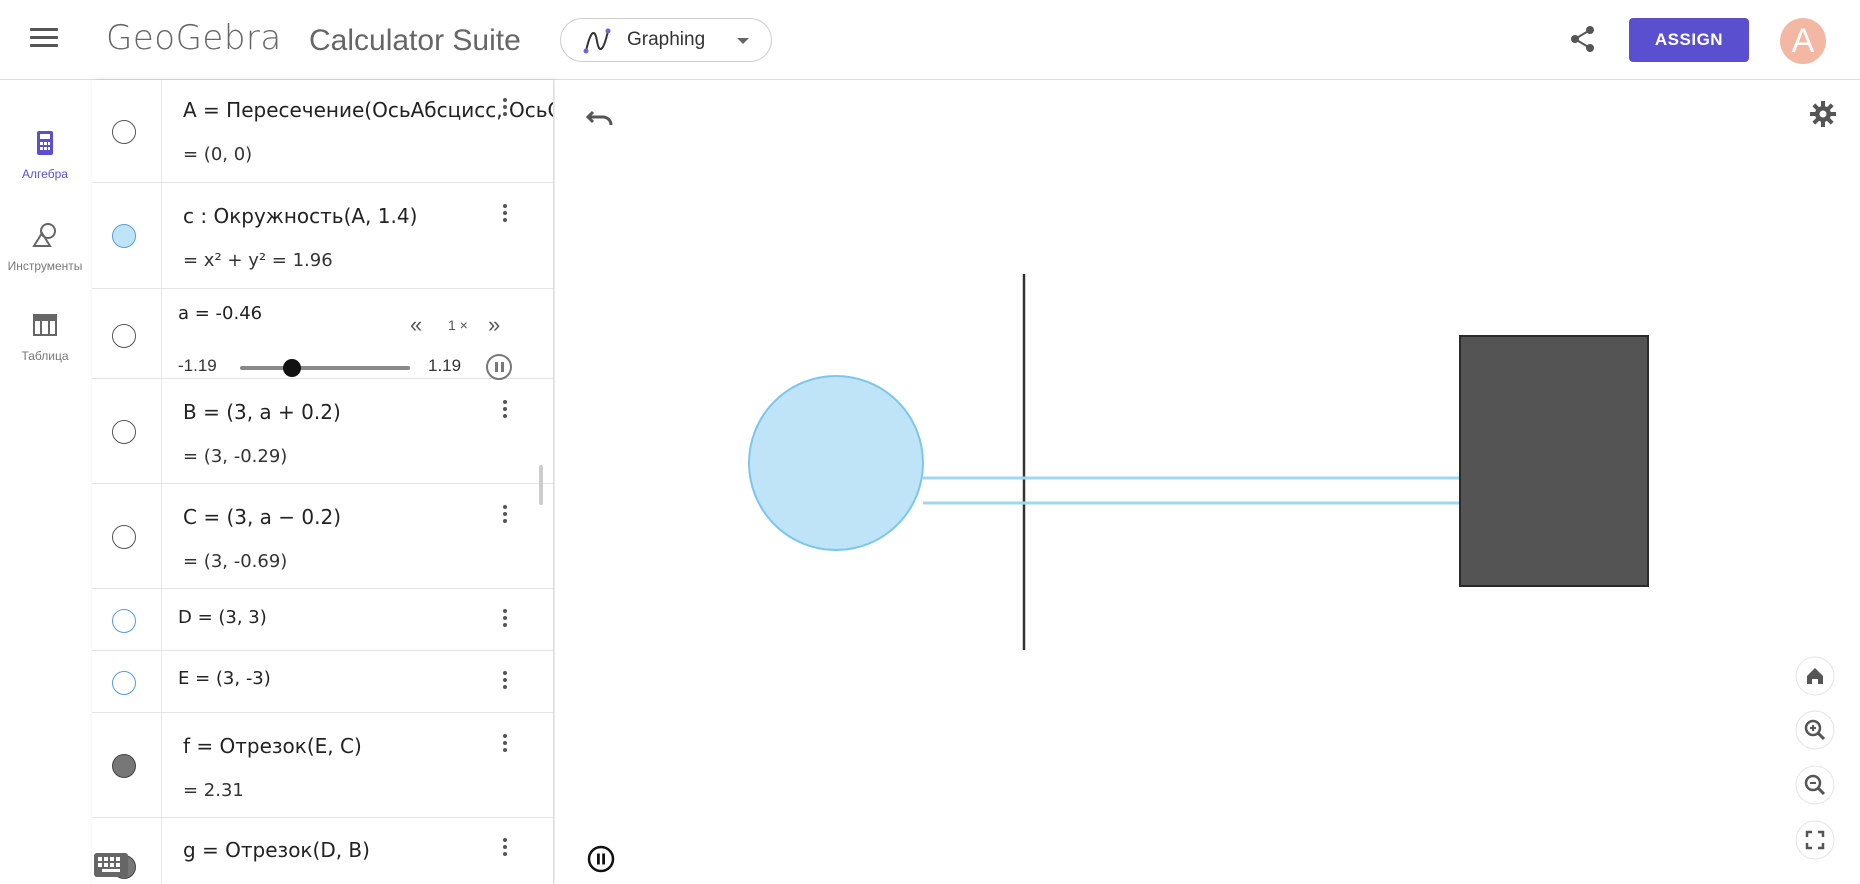 This screenshot has height=884, width=1860. Describe the element at coordinates (45, 258) in the screenshot. I see `rail-item-tools: Инструменты` at that location.